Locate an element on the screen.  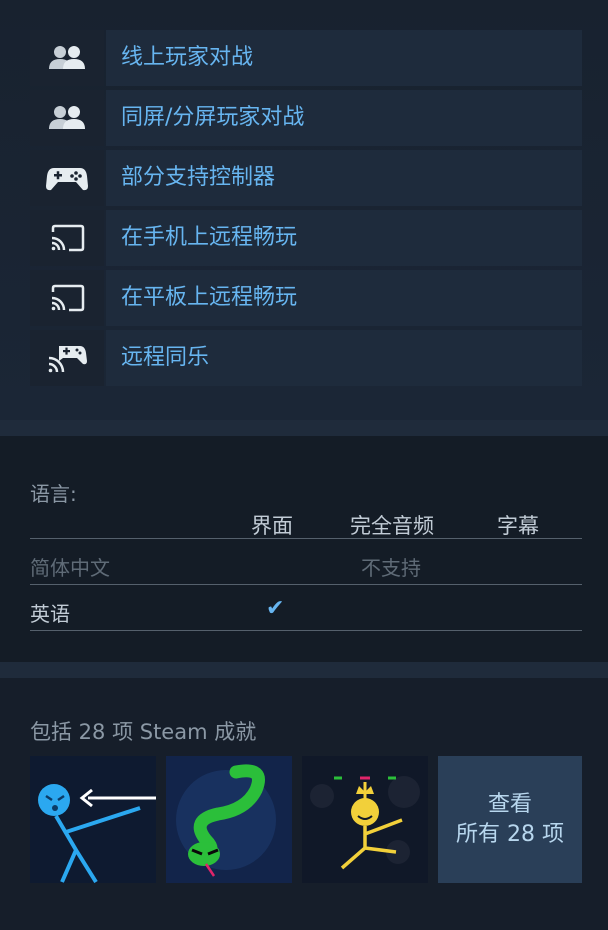
feature-remote-play-together: 远程同乐 is located at coordinates (306, 358).